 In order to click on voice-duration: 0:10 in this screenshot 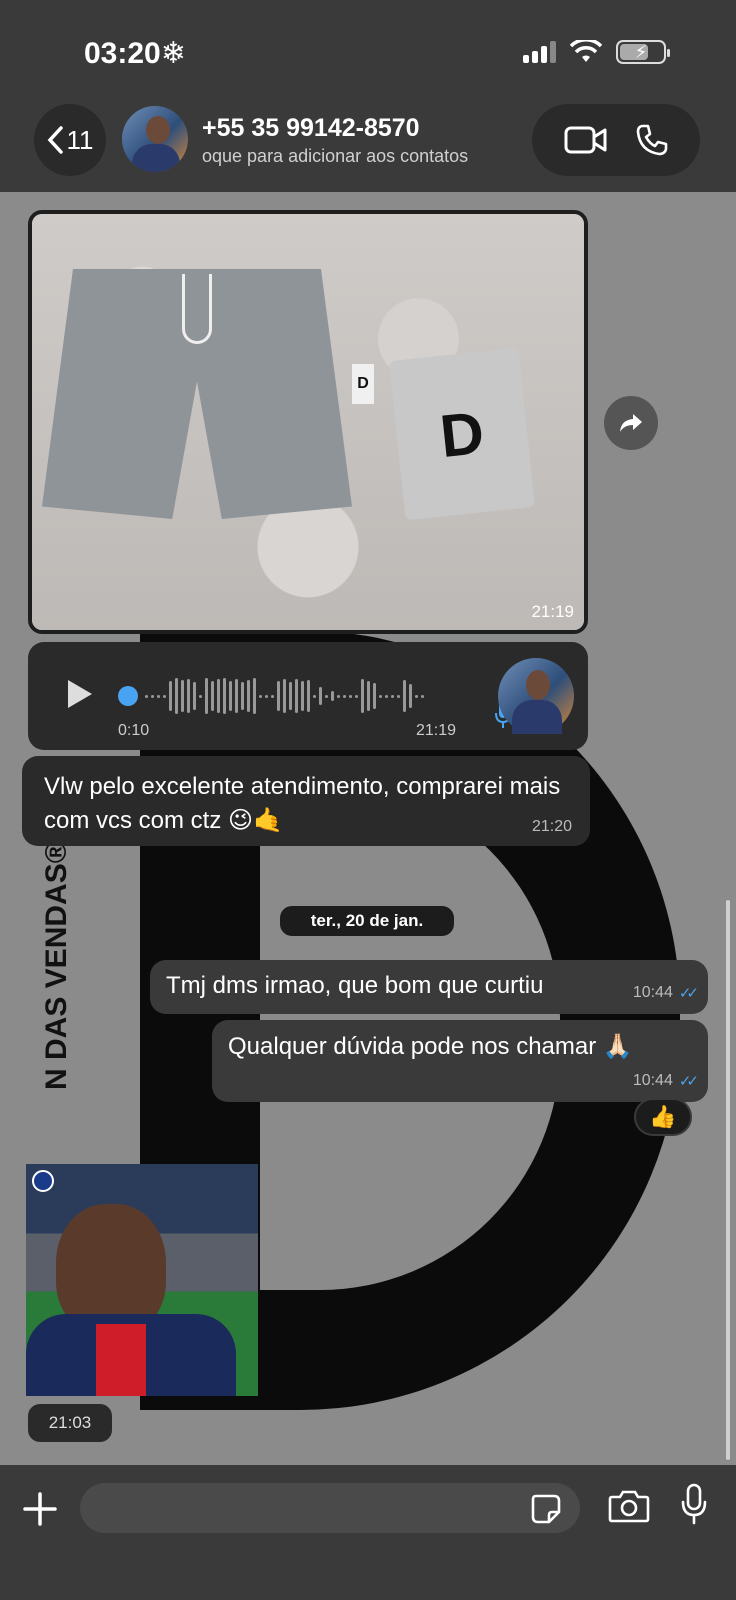, I will do `click(134, 730)`.